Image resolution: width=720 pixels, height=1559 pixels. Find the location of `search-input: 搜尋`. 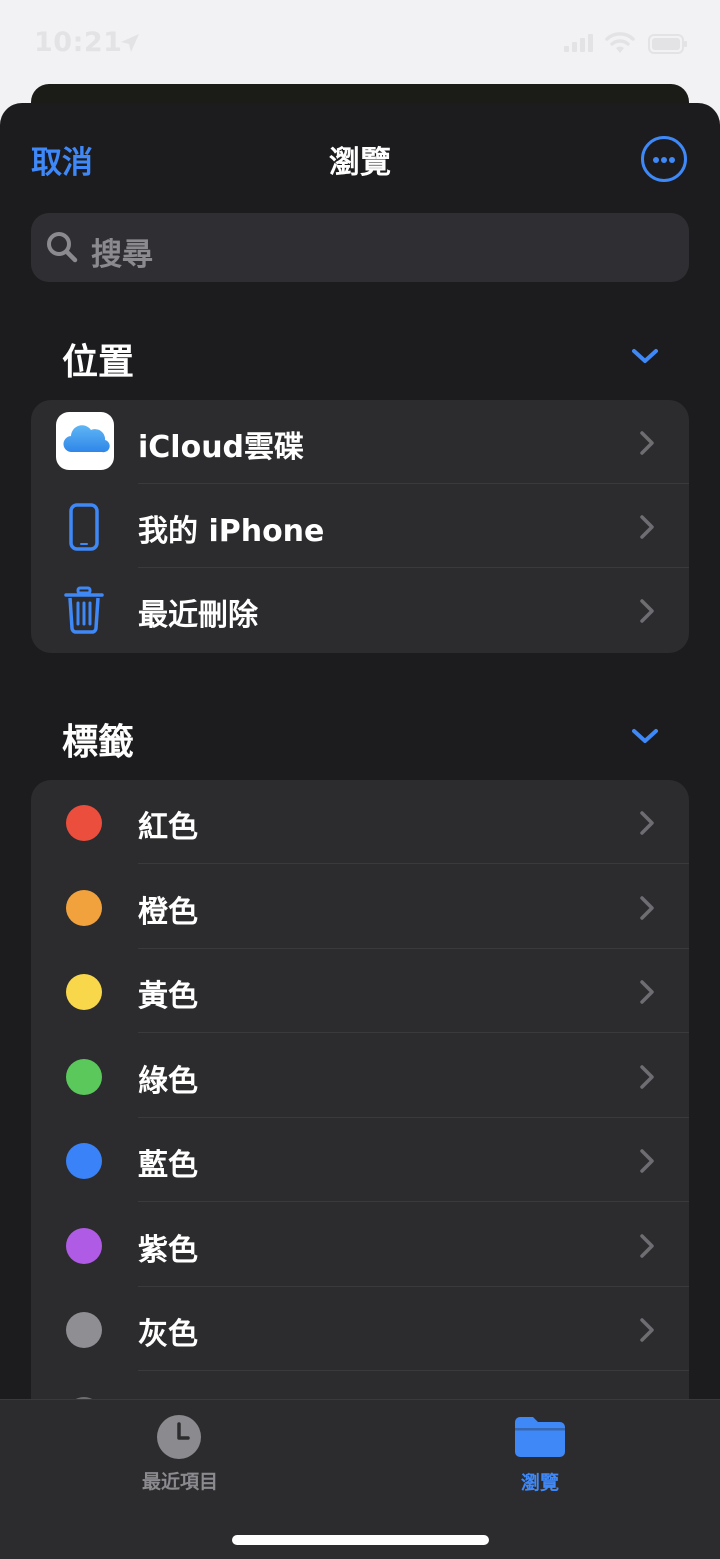

search-input: 搜尋 is located at coordinates (360, 247).